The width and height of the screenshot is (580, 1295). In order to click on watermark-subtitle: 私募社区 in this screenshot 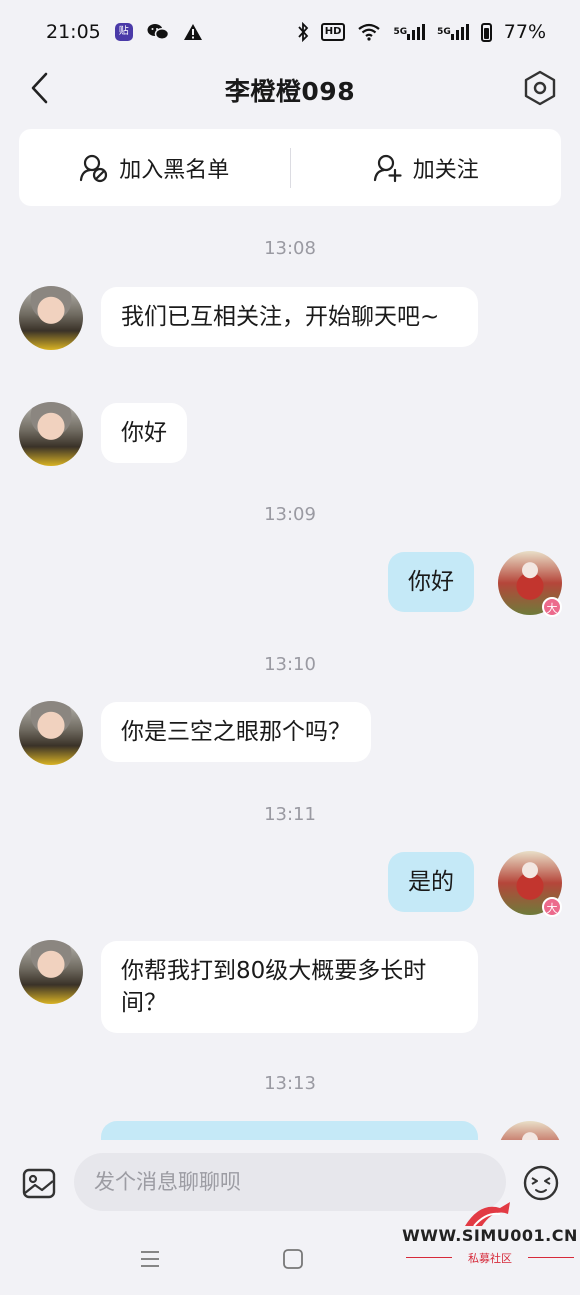, I will do `click(490, 1258)`.